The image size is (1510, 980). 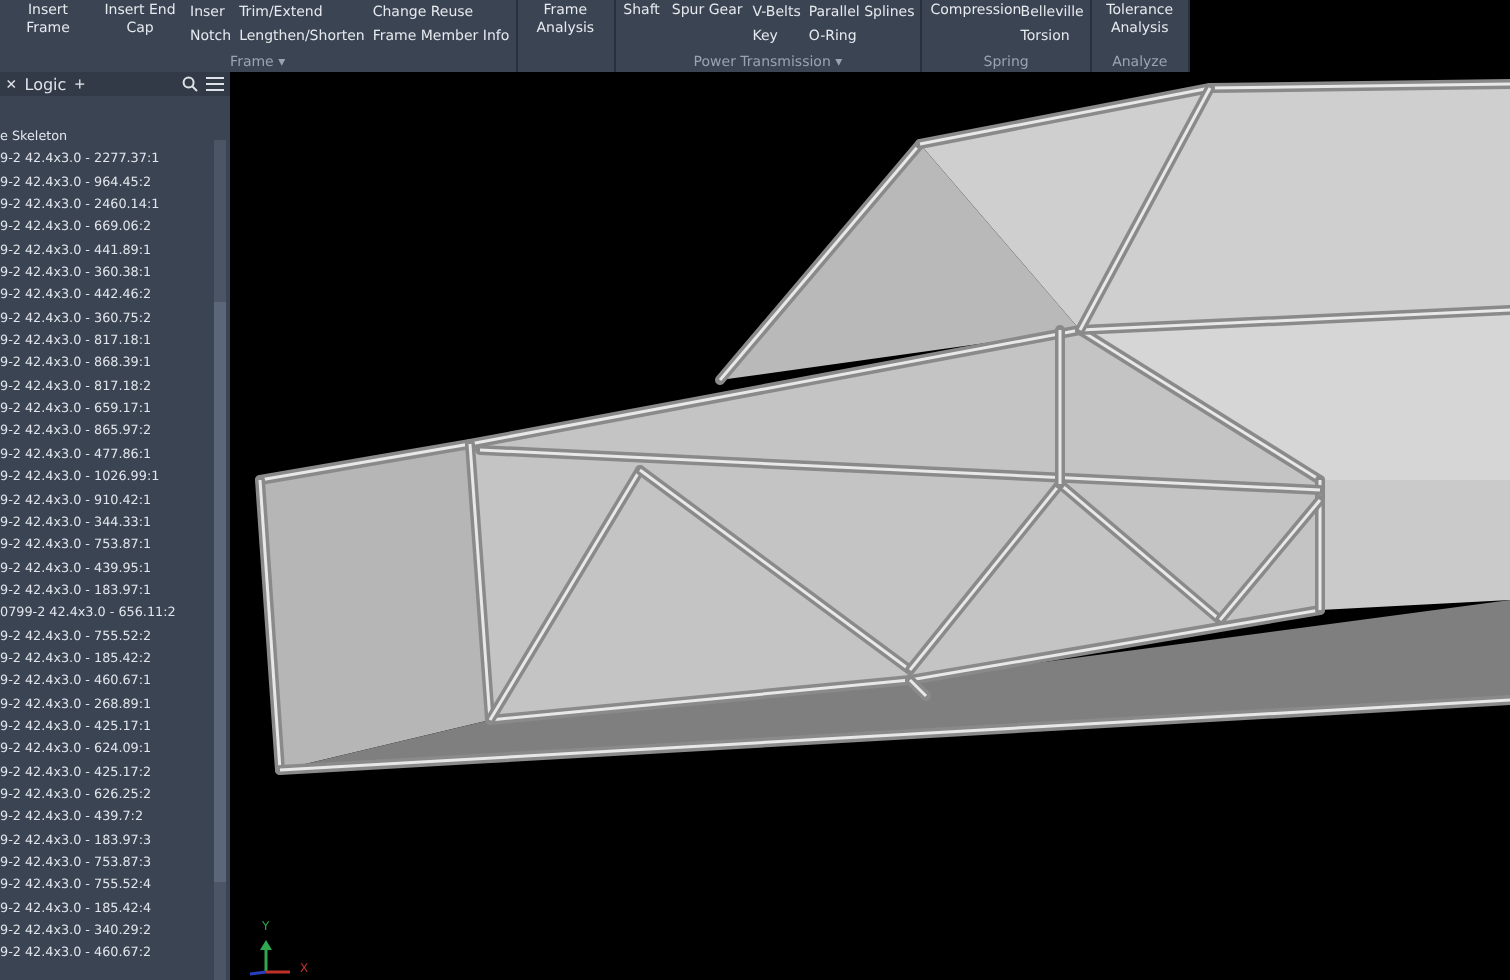 What do you see at coordinates (215, 84) in the screenshot?
I see `menu-icon` at bounding box center [215, 84].